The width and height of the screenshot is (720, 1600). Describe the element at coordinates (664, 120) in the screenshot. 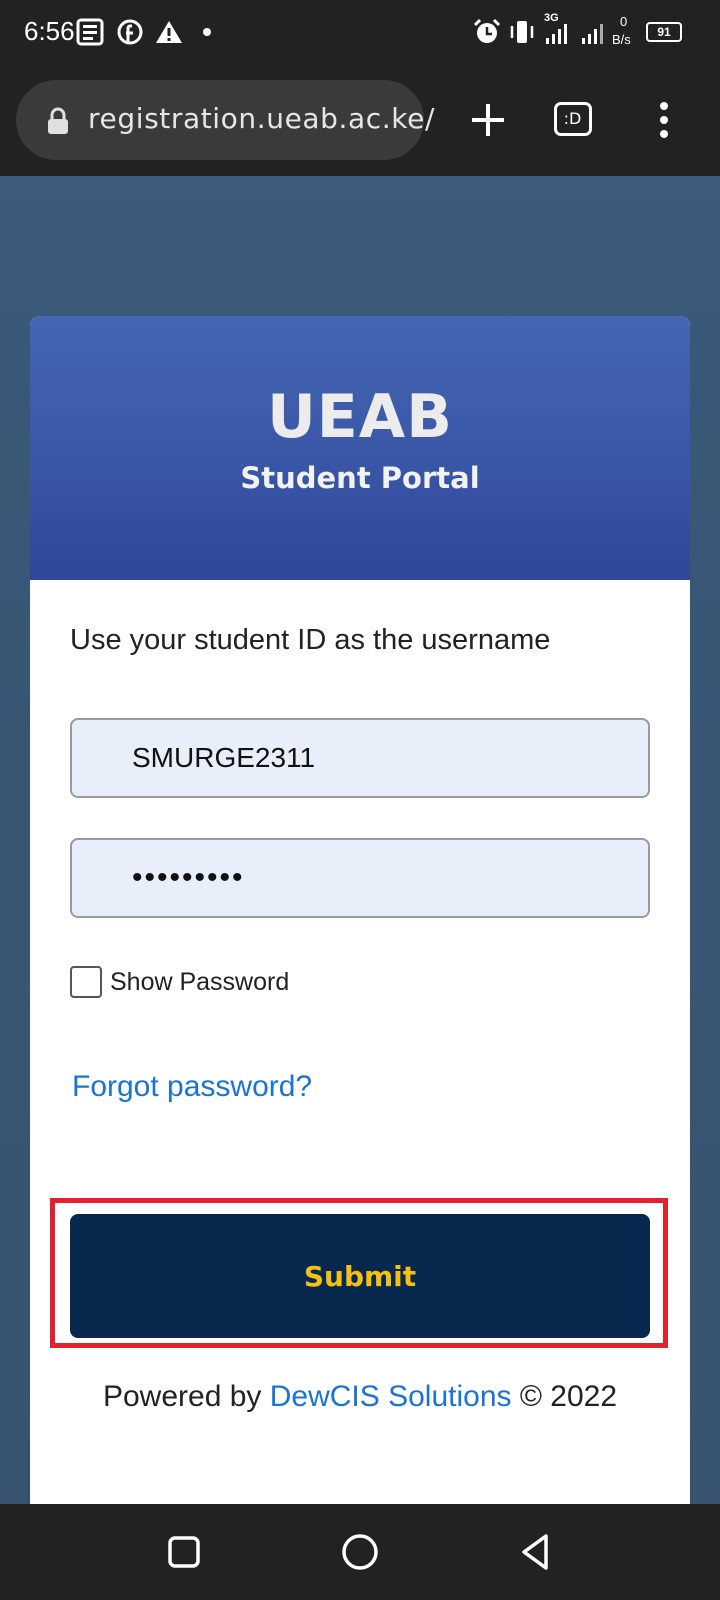

I see `more-options-icon` at that location.